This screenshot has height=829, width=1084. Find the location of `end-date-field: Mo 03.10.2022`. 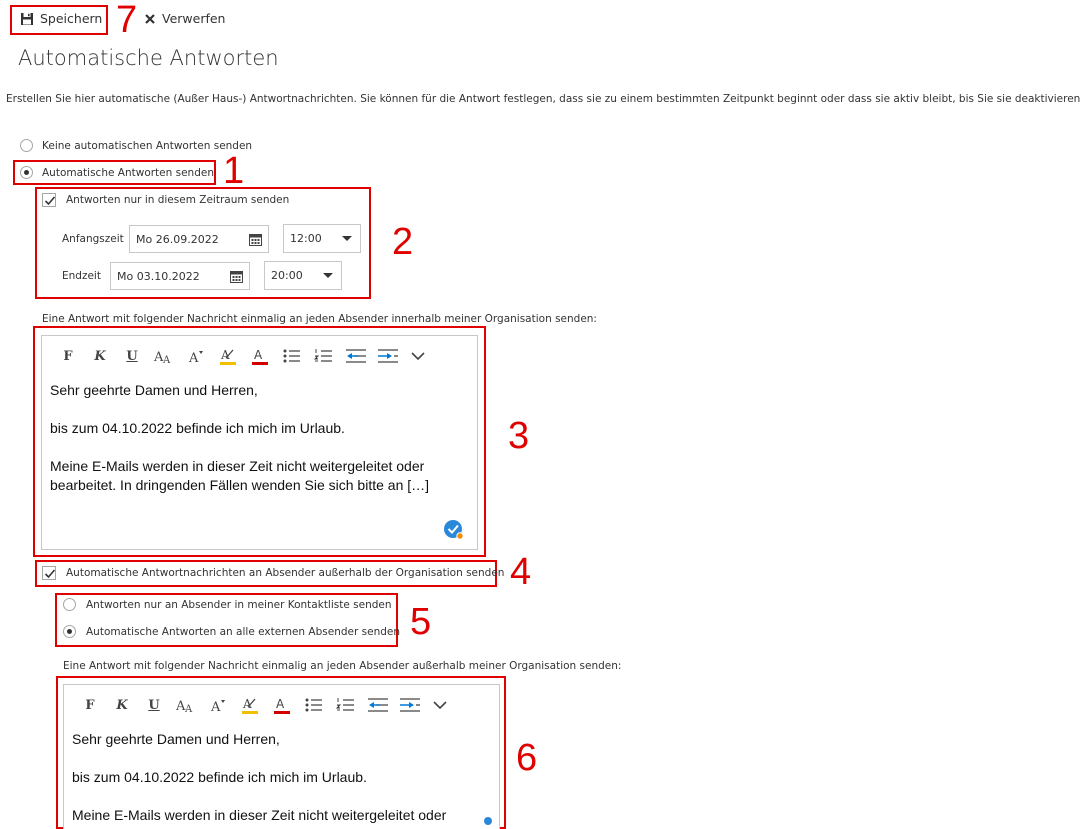

end-date-field: Mo 03.10.2022 is located at coordinates (180, 276).